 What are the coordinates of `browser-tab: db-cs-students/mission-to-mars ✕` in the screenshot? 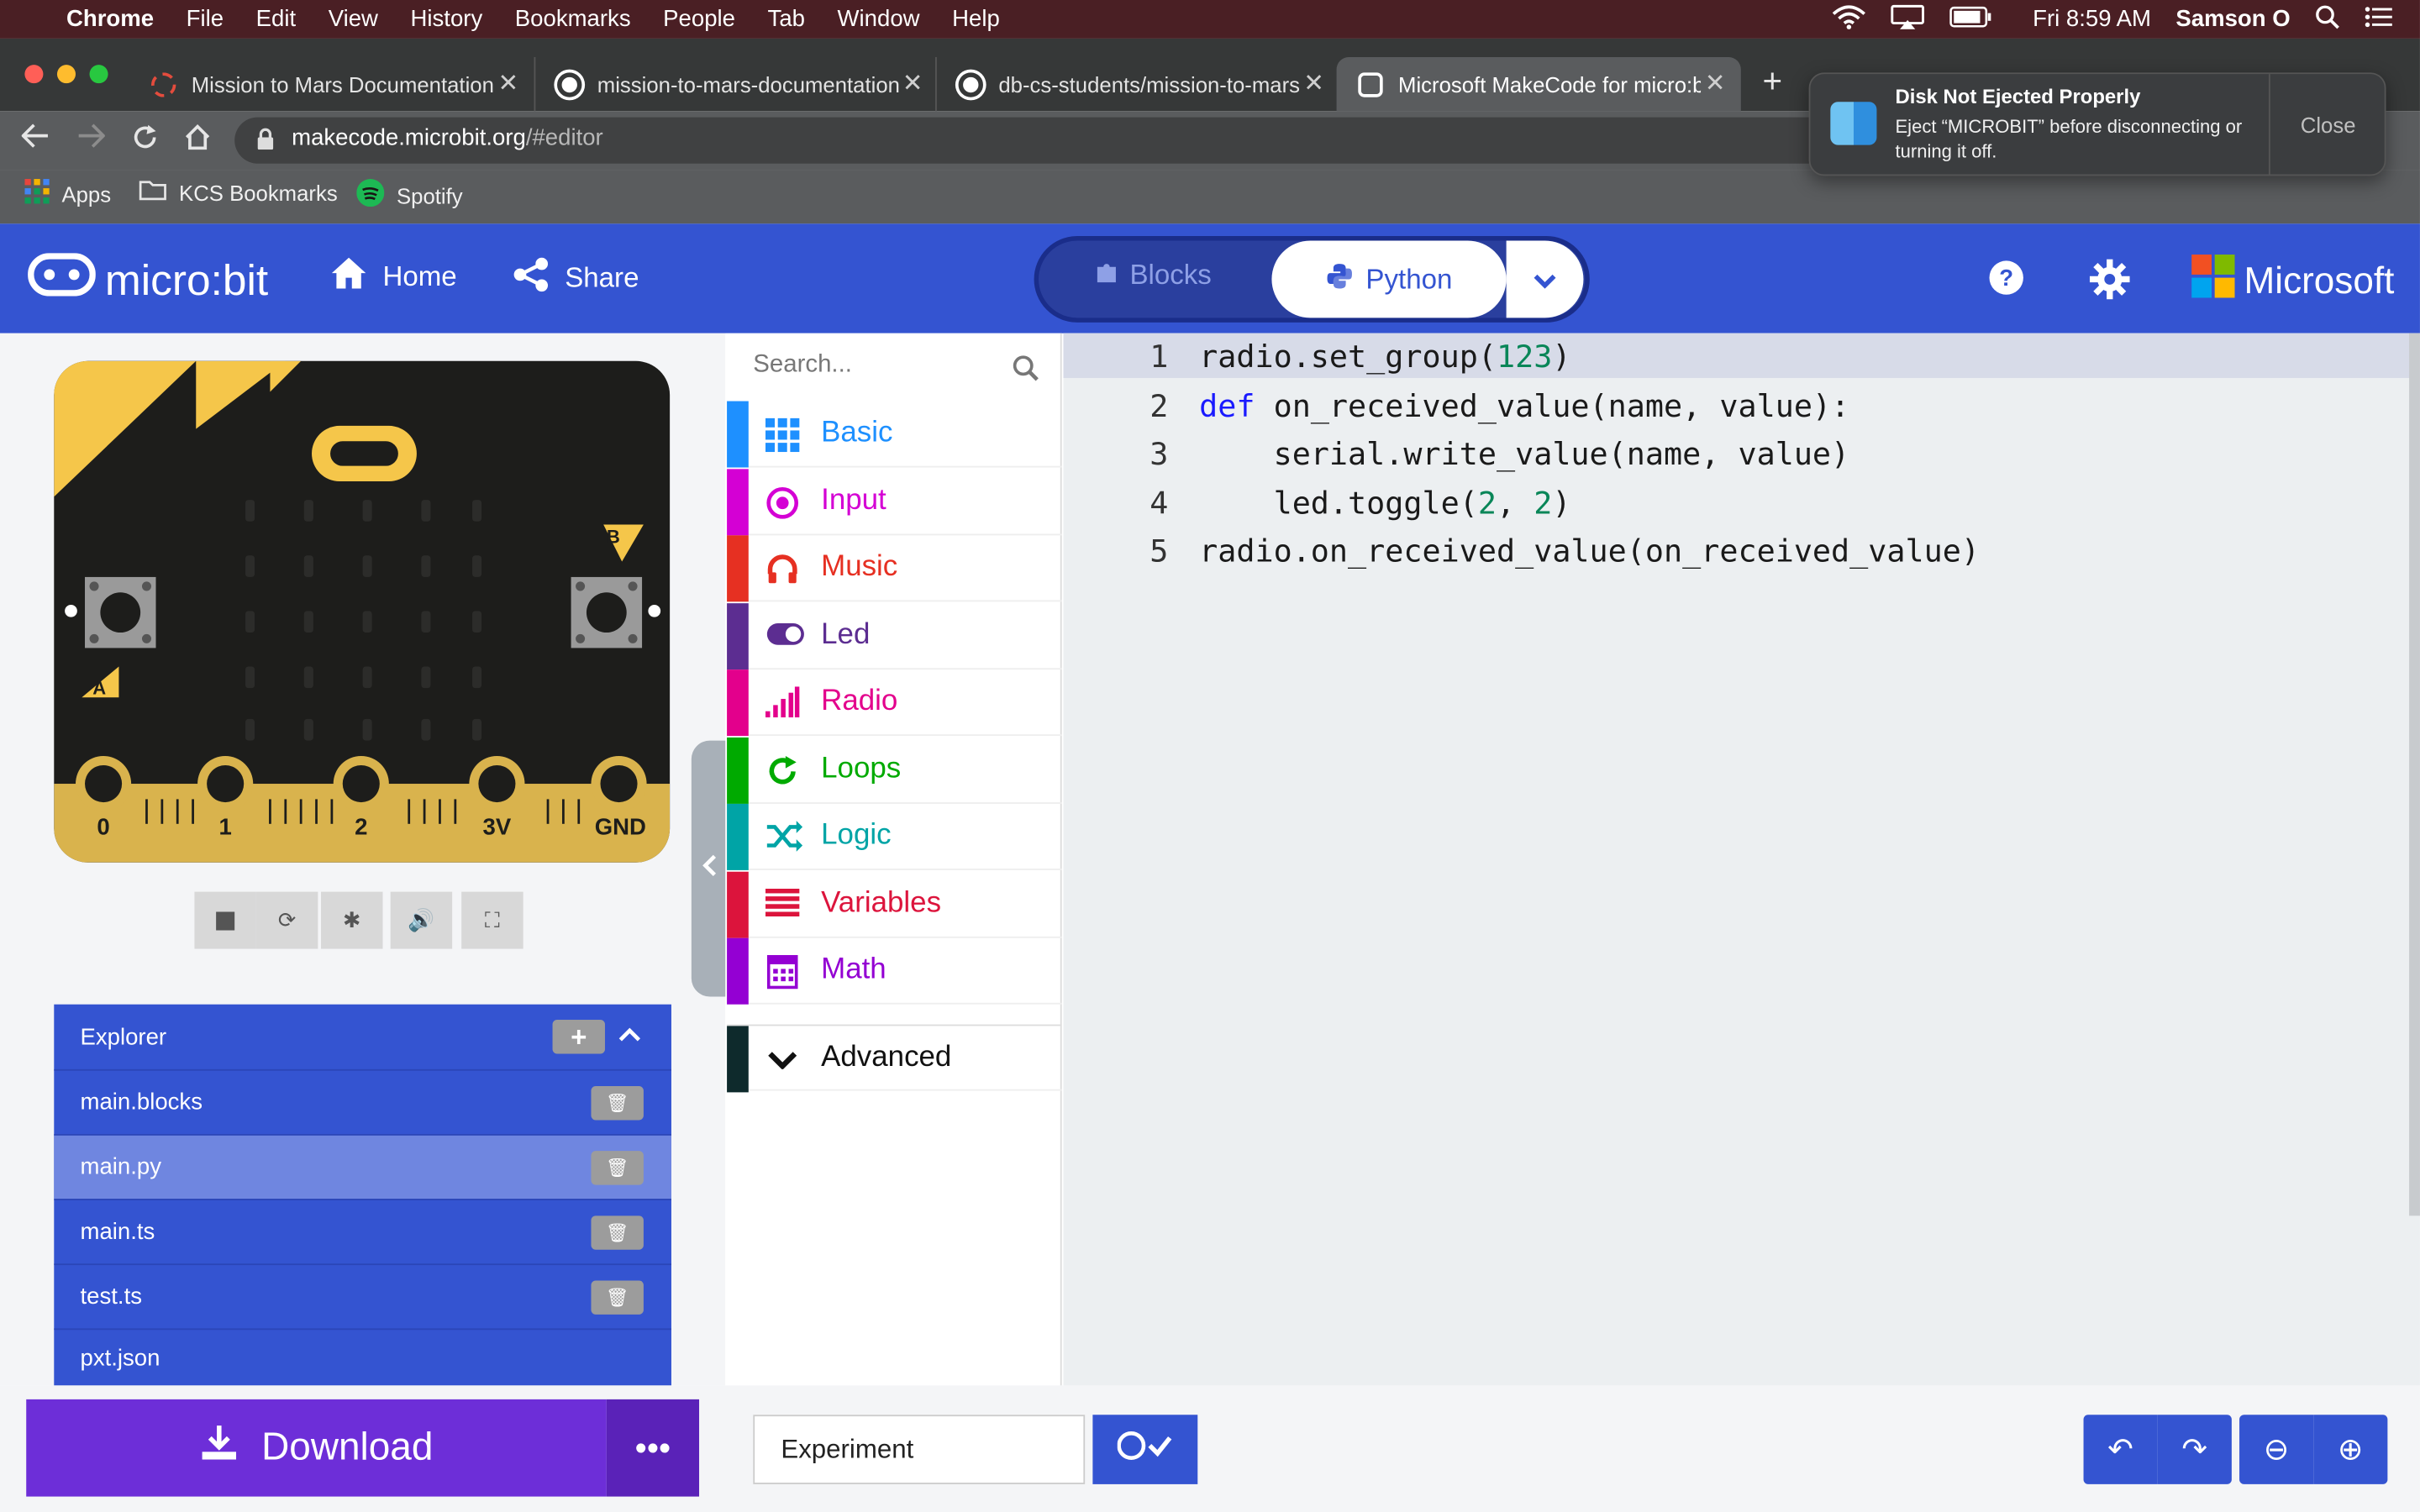 It's located at (1137, 84).